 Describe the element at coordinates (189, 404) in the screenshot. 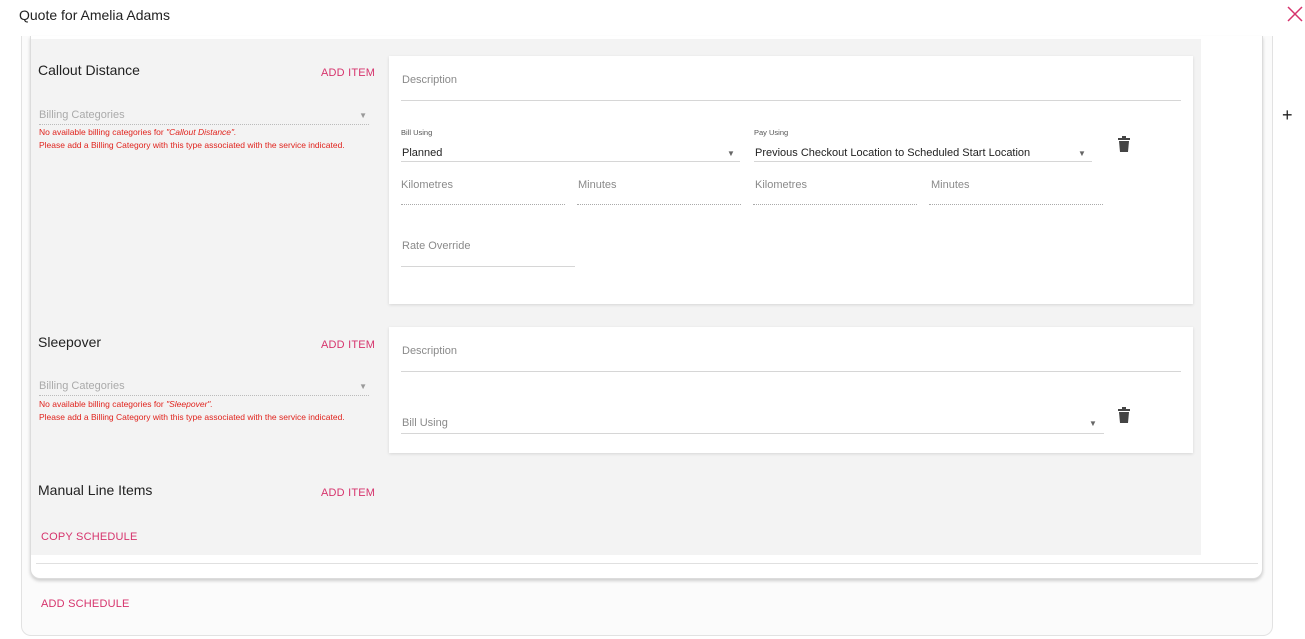

I see `error-type: "Sleepover".` at that location.